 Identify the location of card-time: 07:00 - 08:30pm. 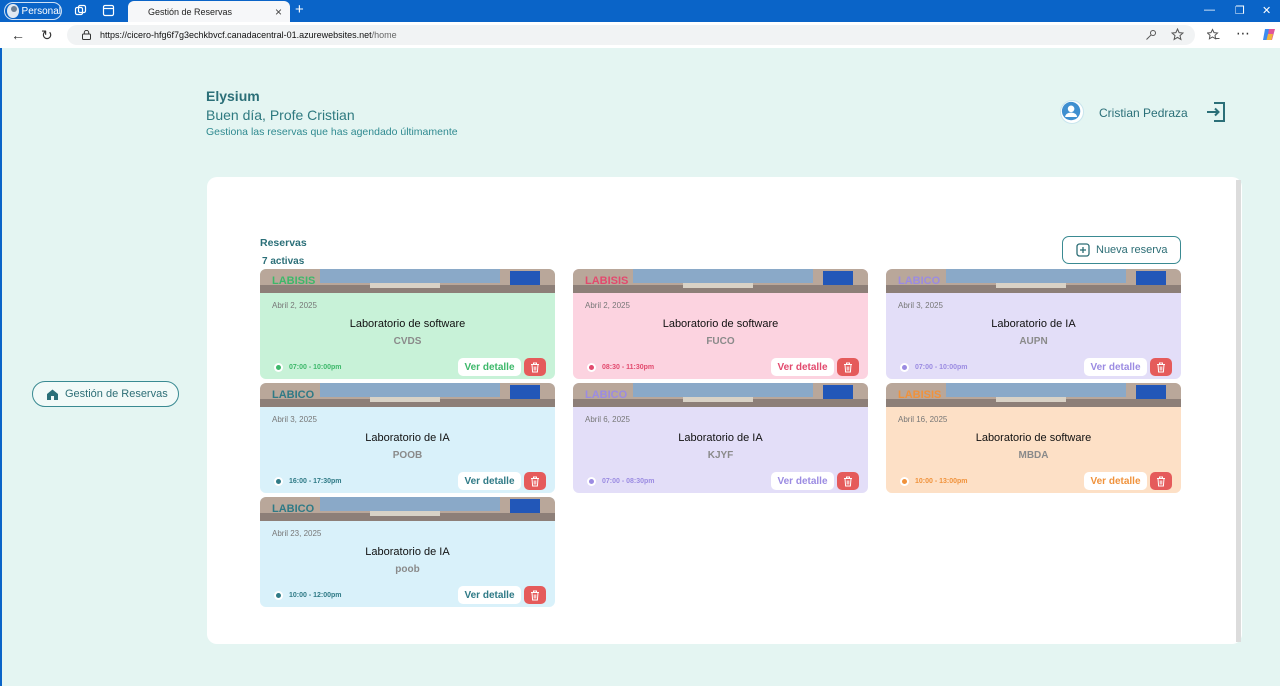
(621, 481).